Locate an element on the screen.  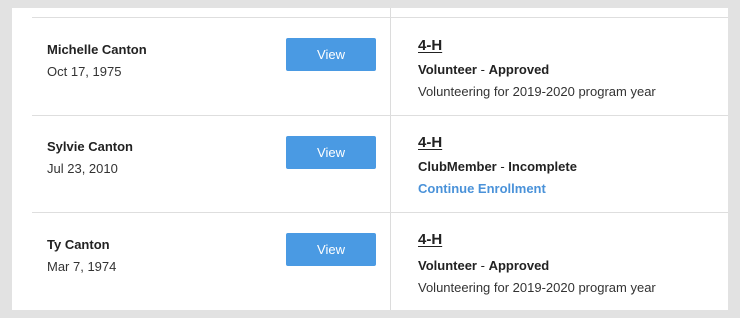
enrollment-status: ClubMember - Incomplete is located at coordinates (497, 166).